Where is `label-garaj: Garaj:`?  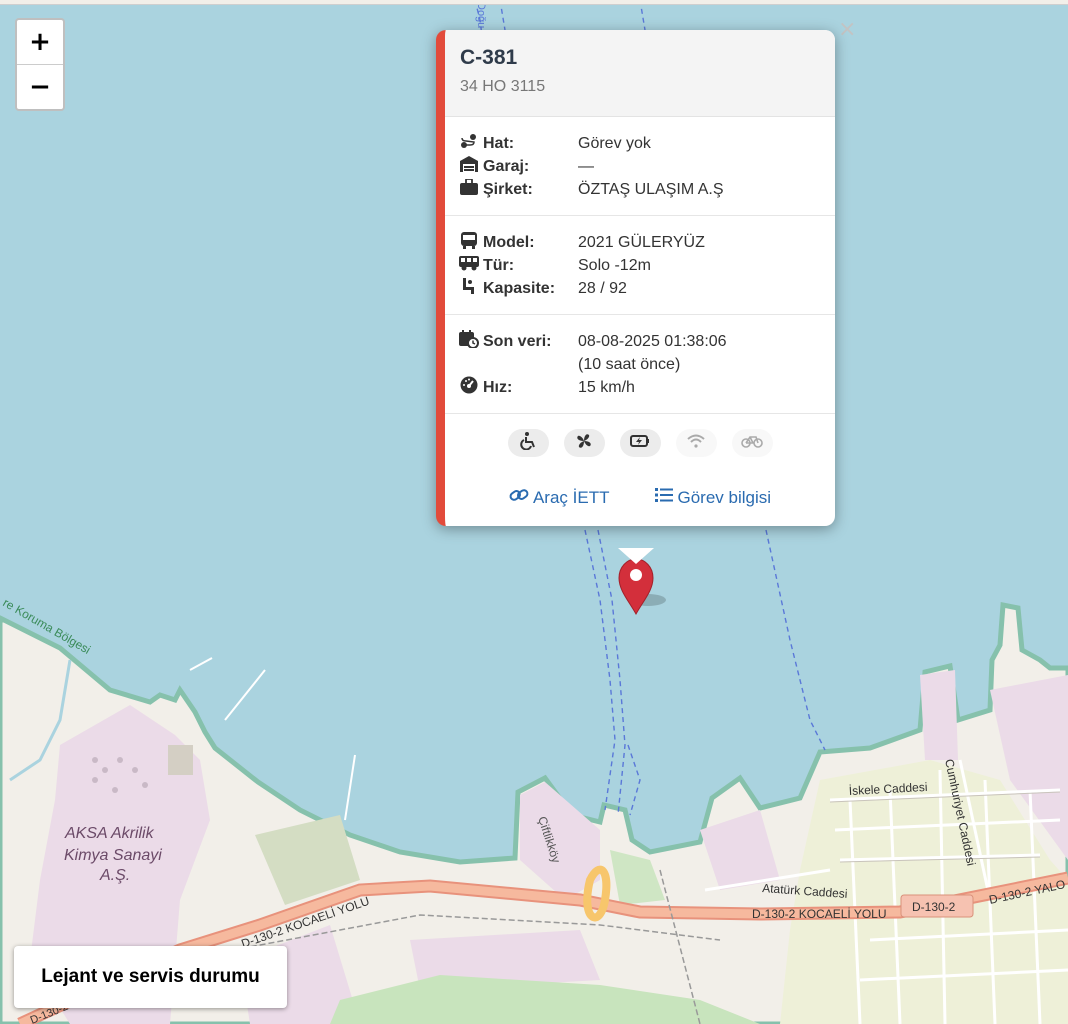
label-garaj: Garaj: is located at coordinates (506, 166).